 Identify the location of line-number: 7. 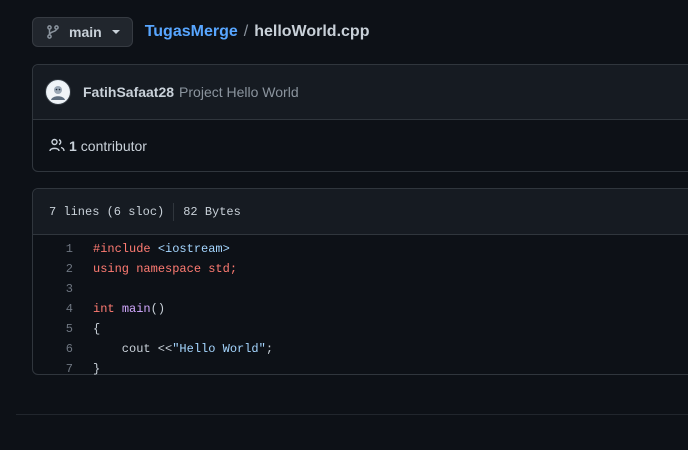
(63, 369).